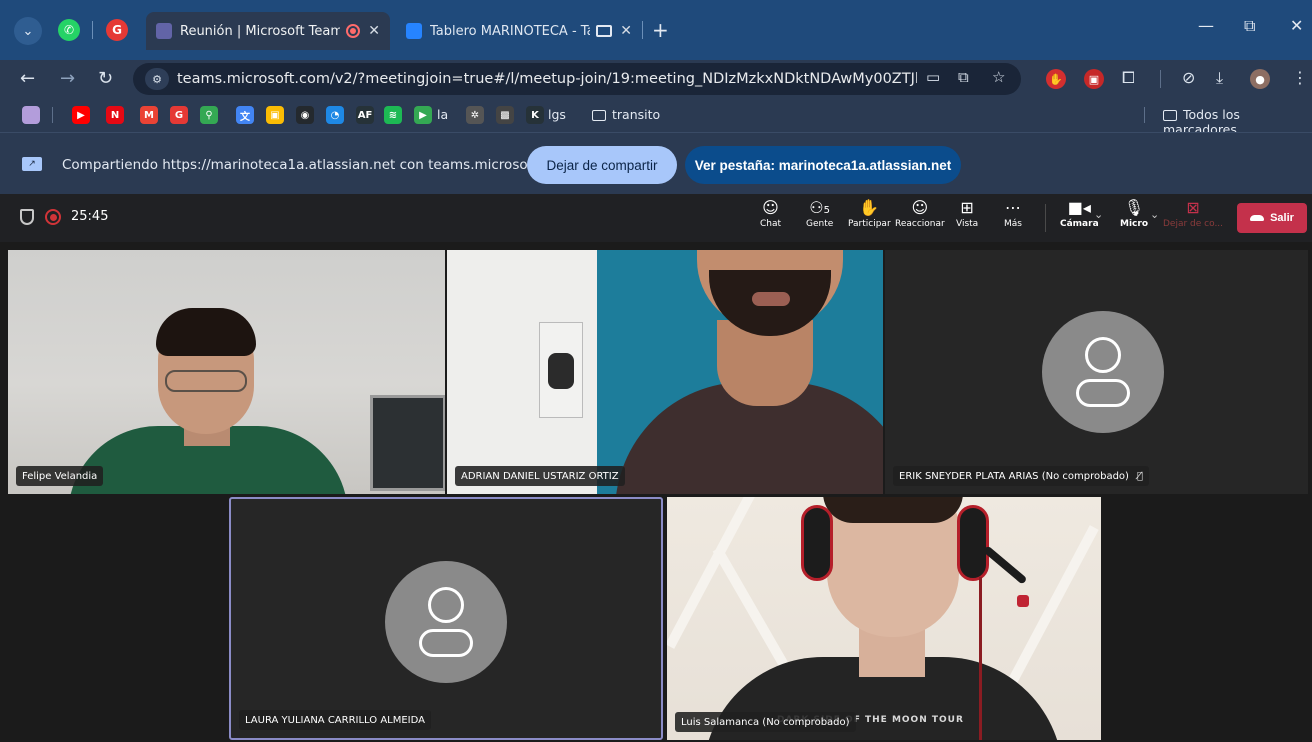 The width and height of the screenshot is (1312, 742). I want to click on forward-icon: →, so click(67, 78).